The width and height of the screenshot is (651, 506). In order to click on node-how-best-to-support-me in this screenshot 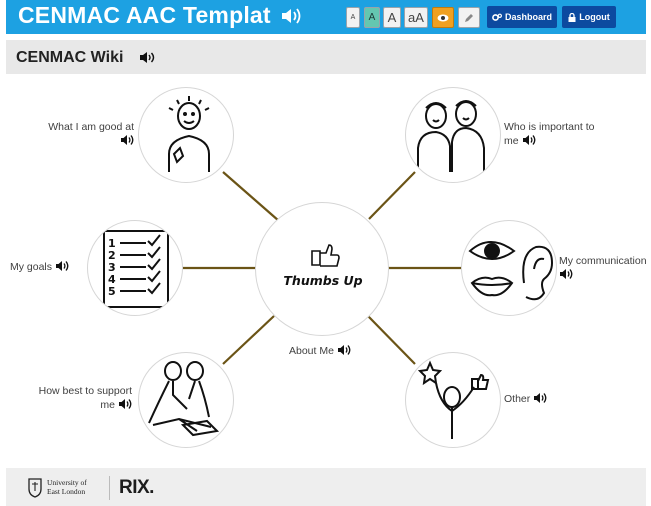, I will do `click(186, 400)`.